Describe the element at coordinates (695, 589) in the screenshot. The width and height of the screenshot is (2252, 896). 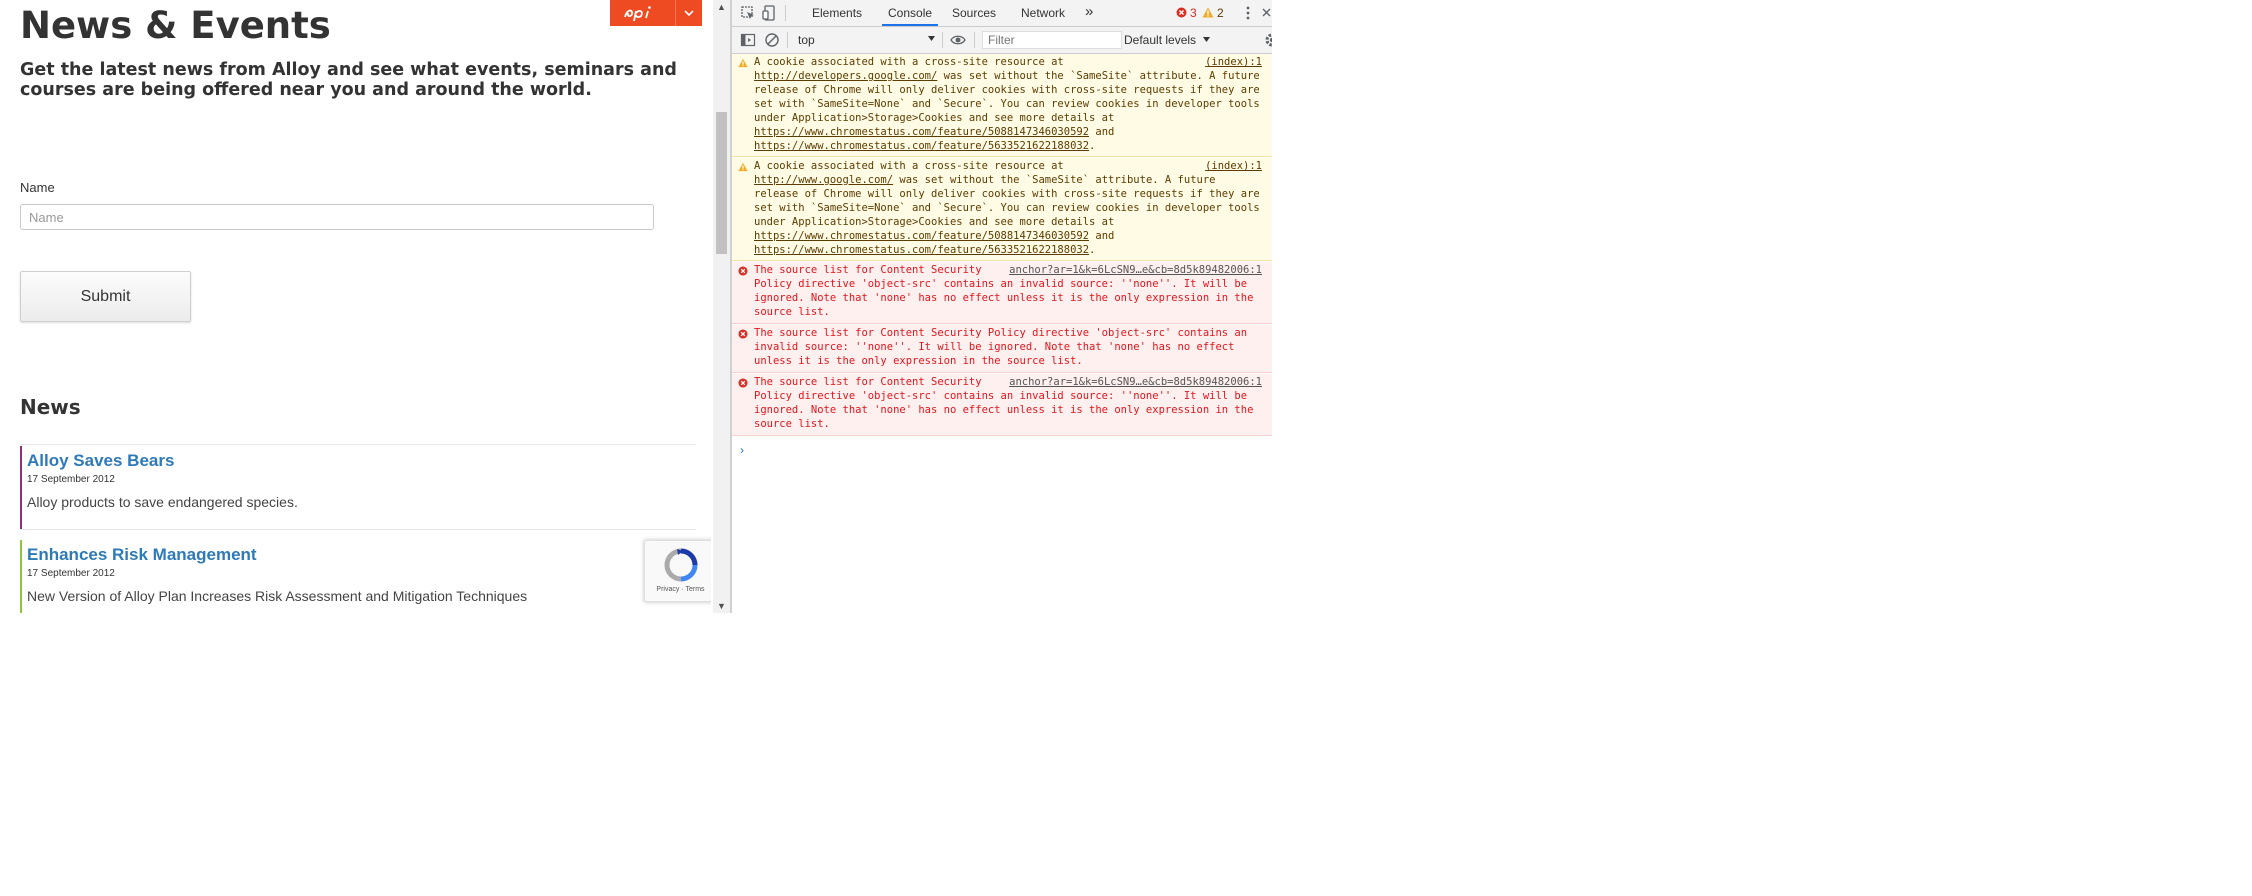
I see `recaptcha-terms-link: Terms` at that location.